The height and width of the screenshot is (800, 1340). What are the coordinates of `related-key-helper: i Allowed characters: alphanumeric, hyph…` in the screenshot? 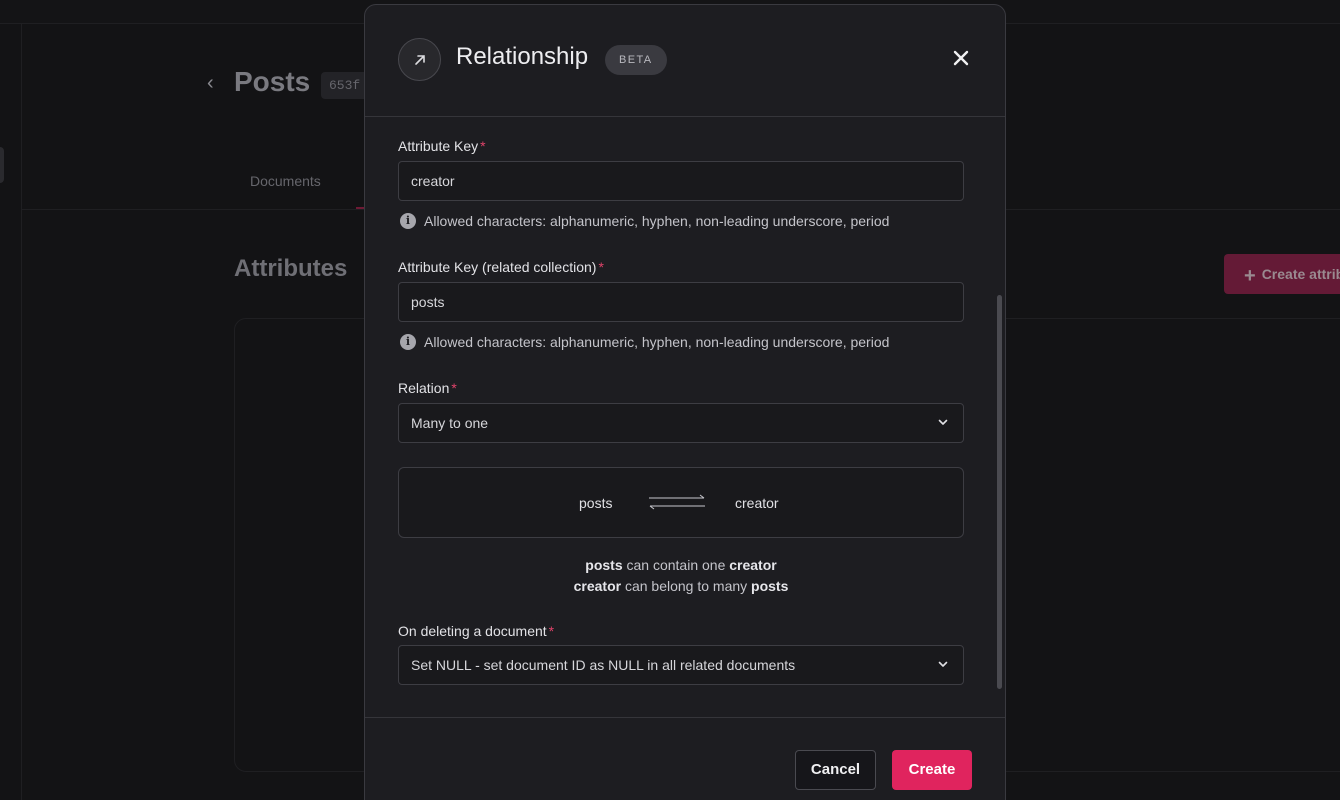 It's located at (644, 342).